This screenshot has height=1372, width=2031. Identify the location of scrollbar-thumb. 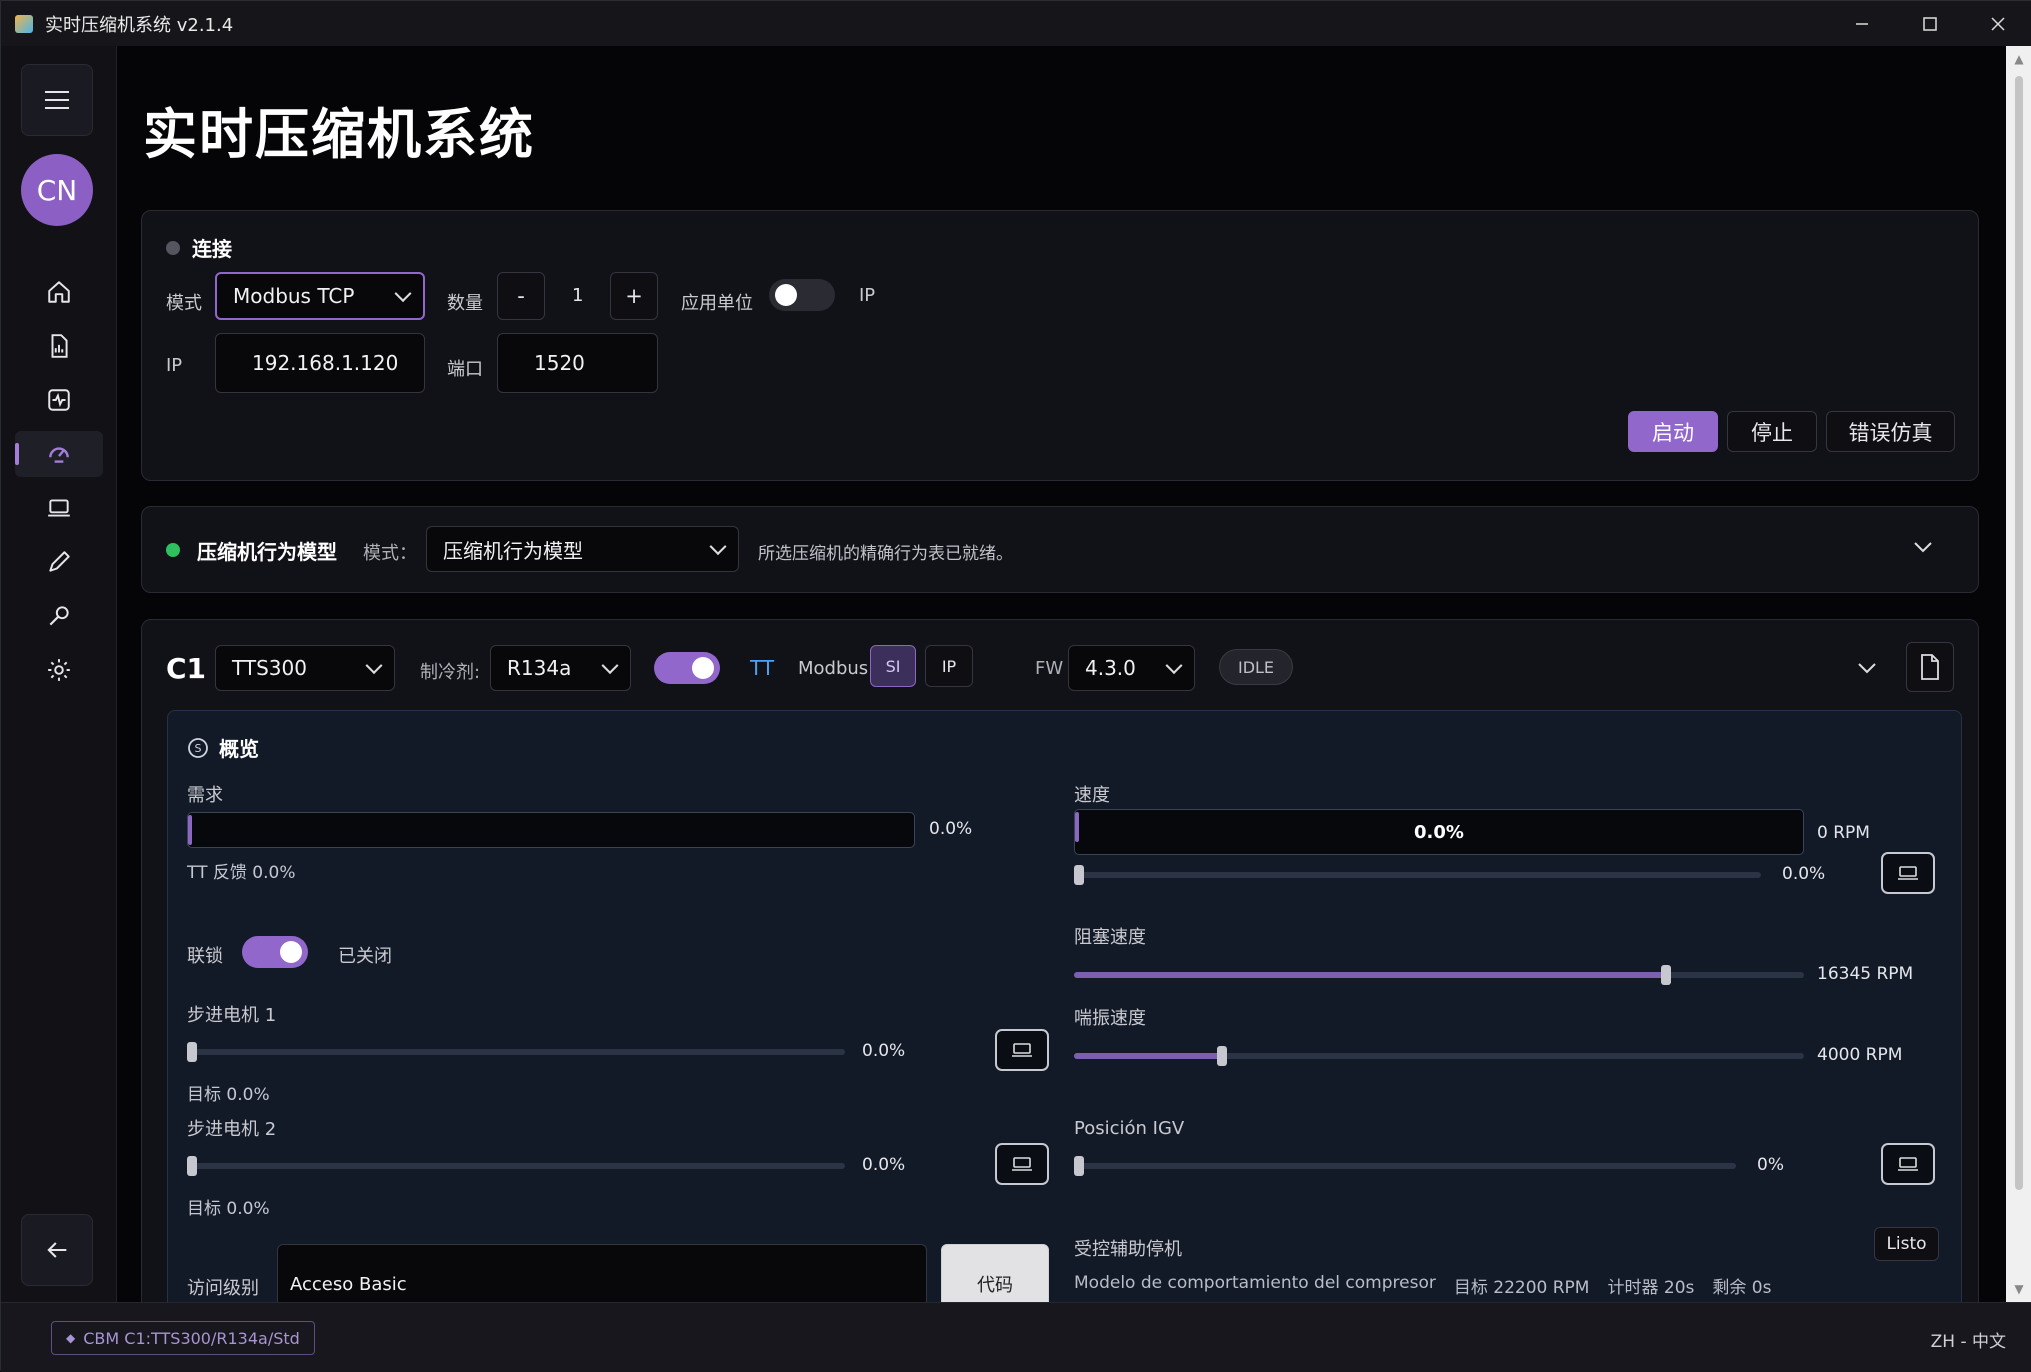
(2019, 633).